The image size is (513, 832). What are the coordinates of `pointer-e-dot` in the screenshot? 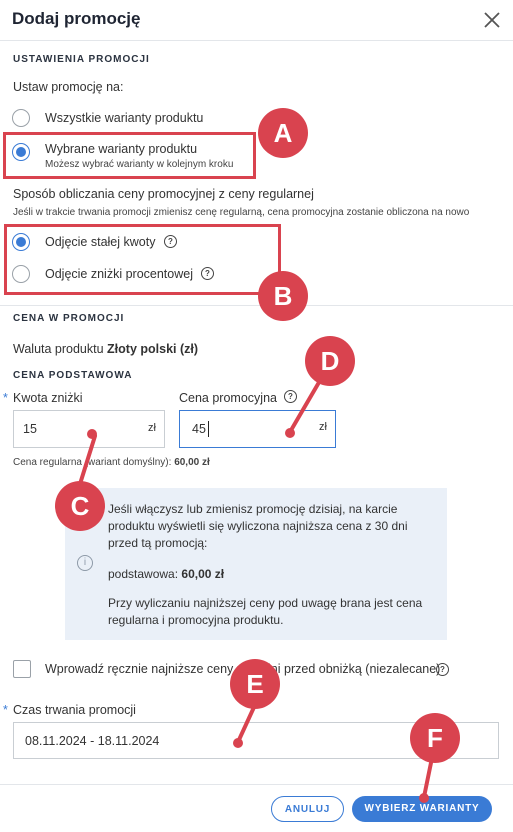 It's located at (238, 743).